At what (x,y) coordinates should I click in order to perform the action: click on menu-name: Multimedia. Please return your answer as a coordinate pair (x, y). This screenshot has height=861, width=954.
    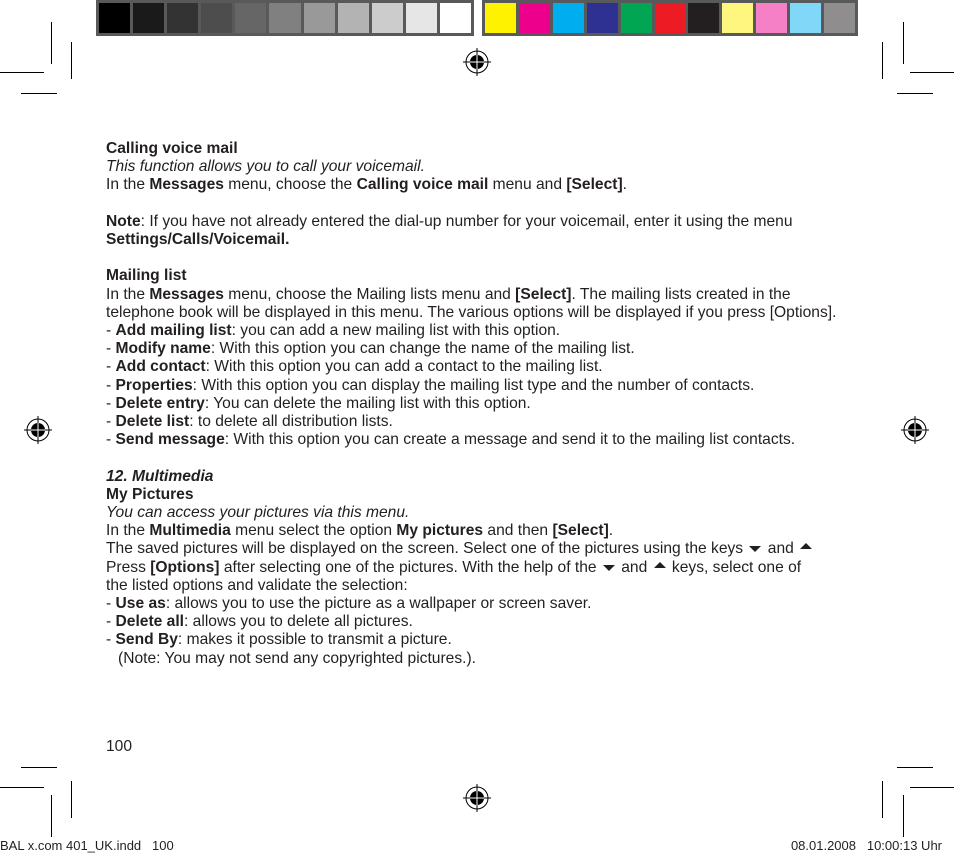
    Looking at the image, I should click on (190, 531).